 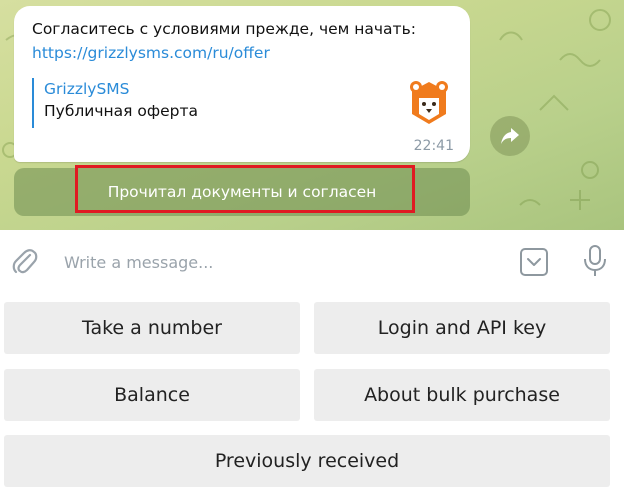 I want to click on share-arrow-icon, so click(x=510, y=136).